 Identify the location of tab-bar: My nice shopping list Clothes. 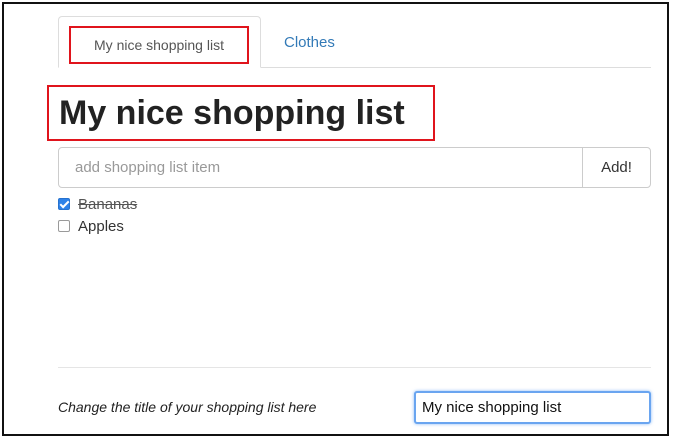
(354, 42).